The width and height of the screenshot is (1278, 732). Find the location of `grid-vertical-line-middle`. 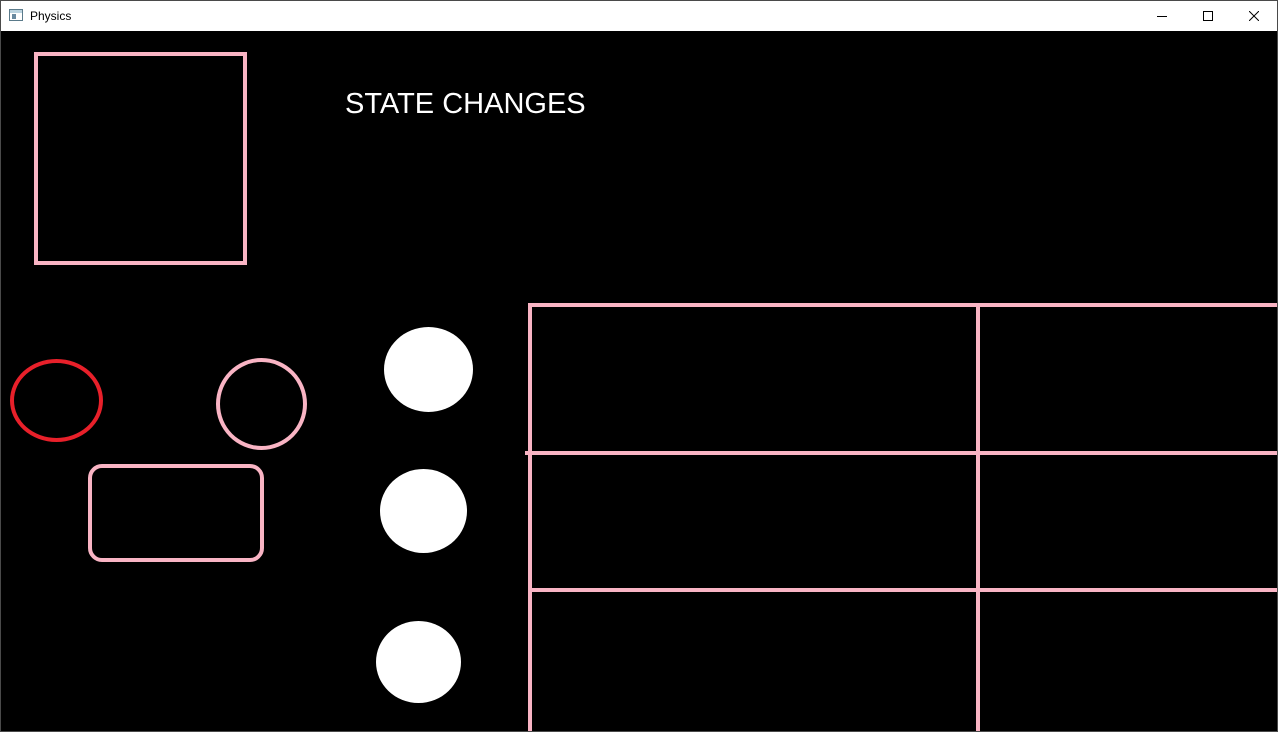

grid-vertical-line-middle is located at coordinates (978, 517).